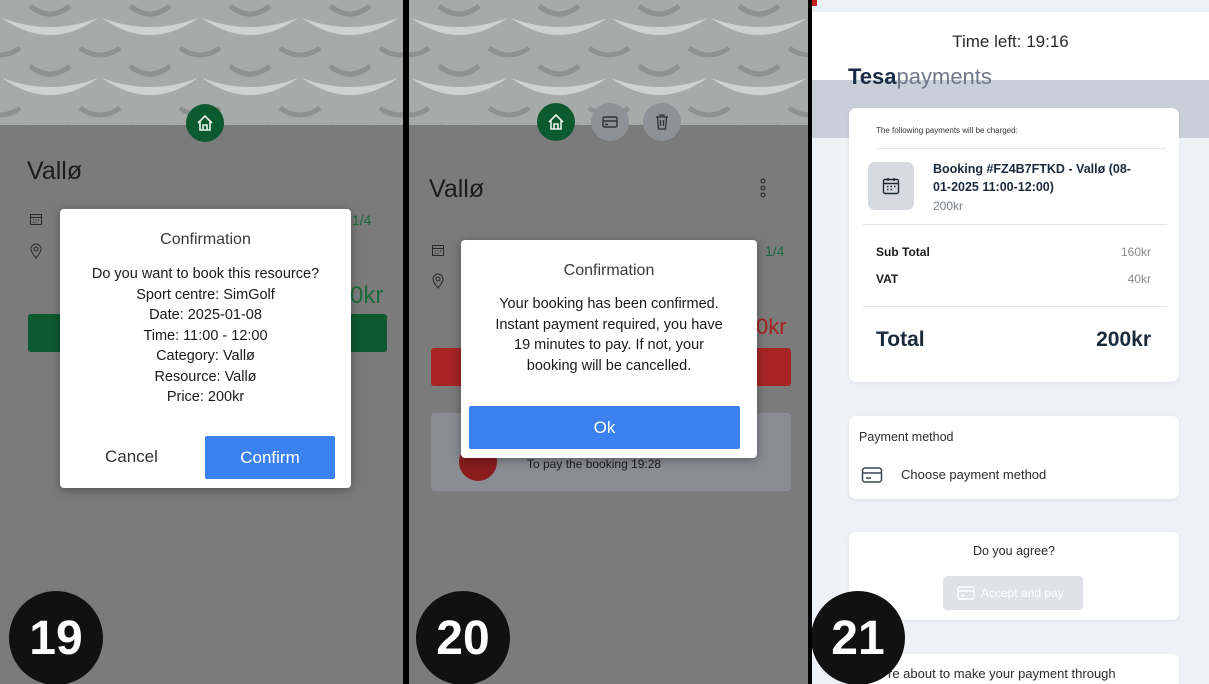 This screenshot has width=1209, height=684. Describe the element at coordinates (948, 206) in the screenshot. I see `booking-price: 200kr` at that location.